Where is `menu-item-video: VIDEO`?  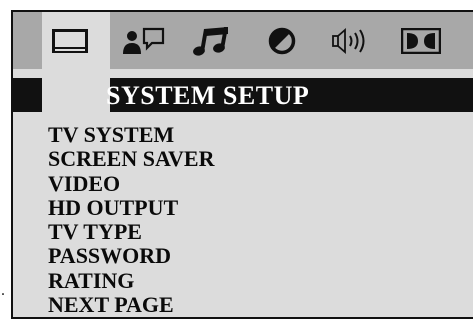
menu-item-video: VIDEO is located at coordinates (131, 183).